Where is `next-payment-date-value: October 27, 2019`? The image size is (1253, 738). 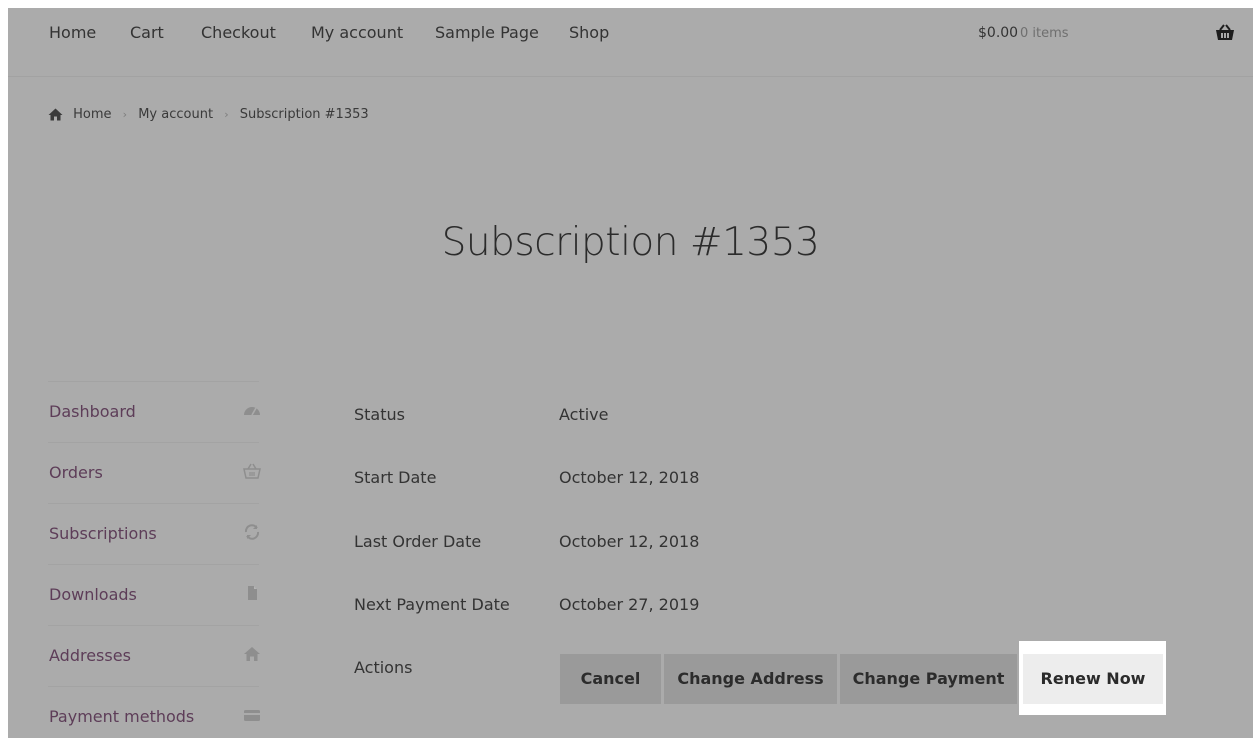
next-payment-date-value: October 27, 2019 is located at coordinates (629, 604).